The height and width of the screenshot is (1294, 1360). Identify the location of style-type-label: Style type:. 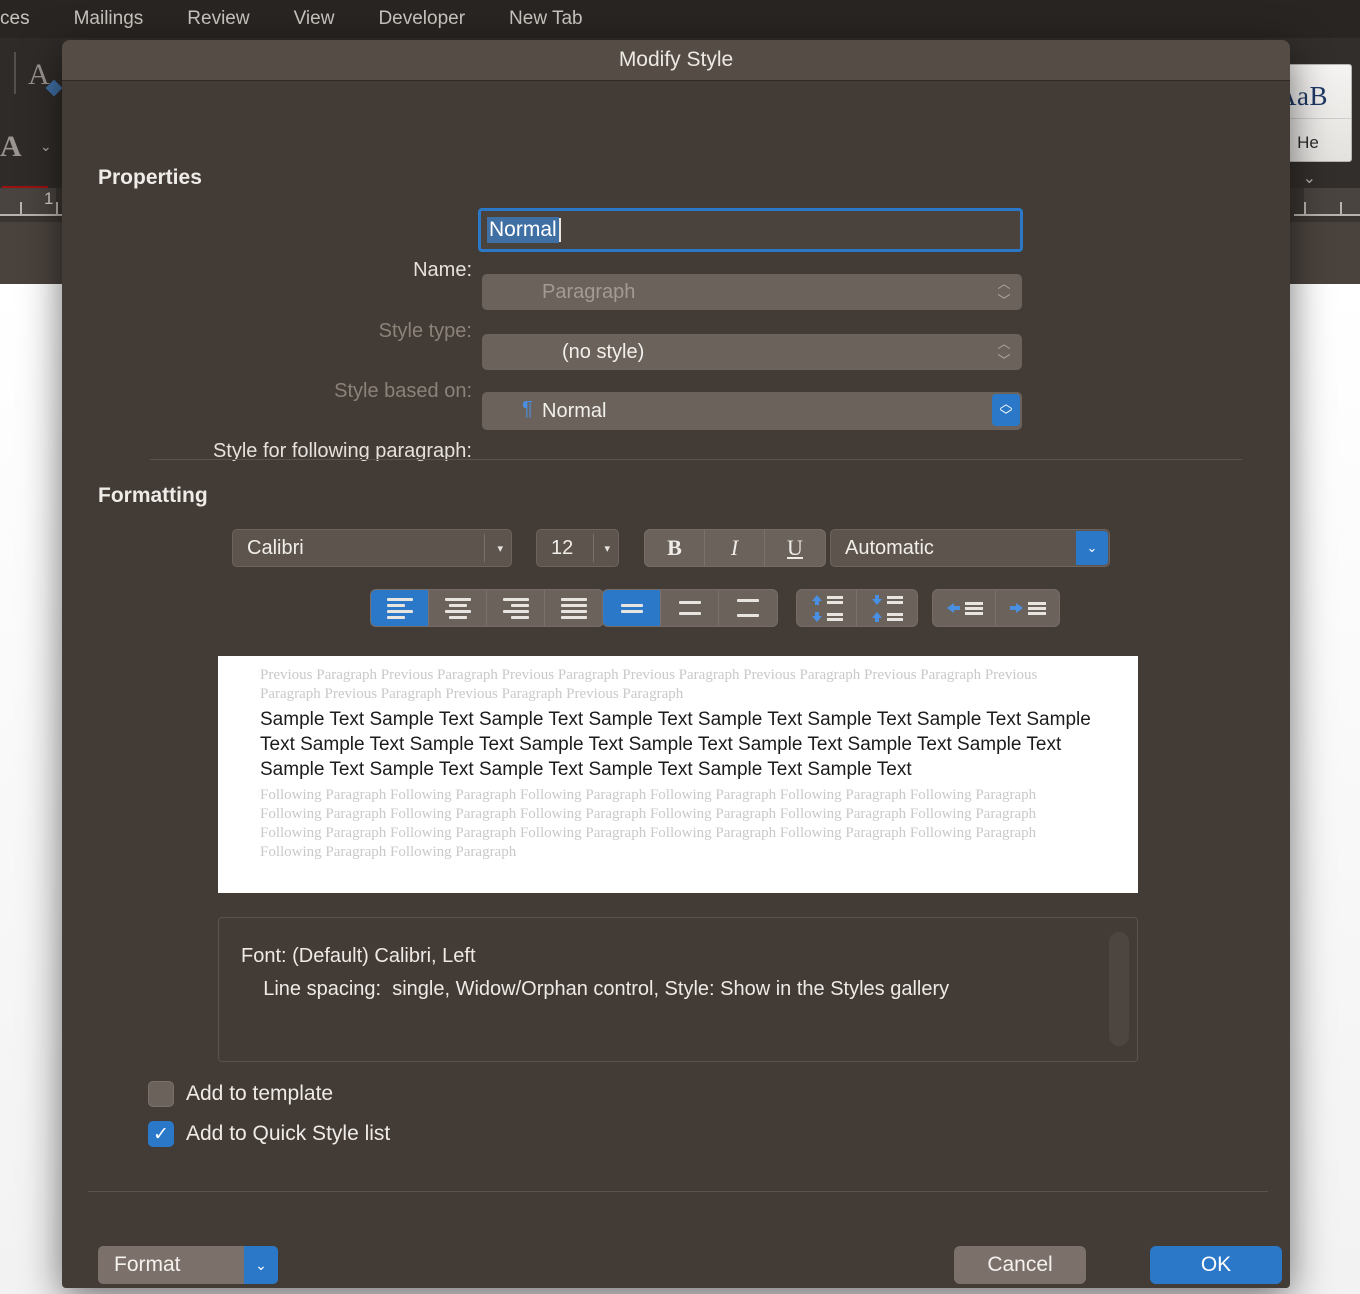
(425, 331).